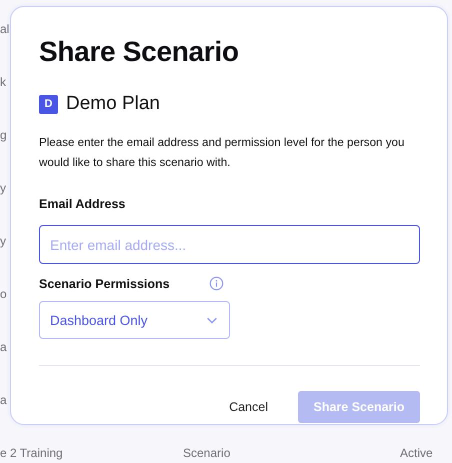  What do you see at coordinates (139, 52) in the screenshot?
I see `dialog-title: Share Scenario` at bounding box center [139, 52].